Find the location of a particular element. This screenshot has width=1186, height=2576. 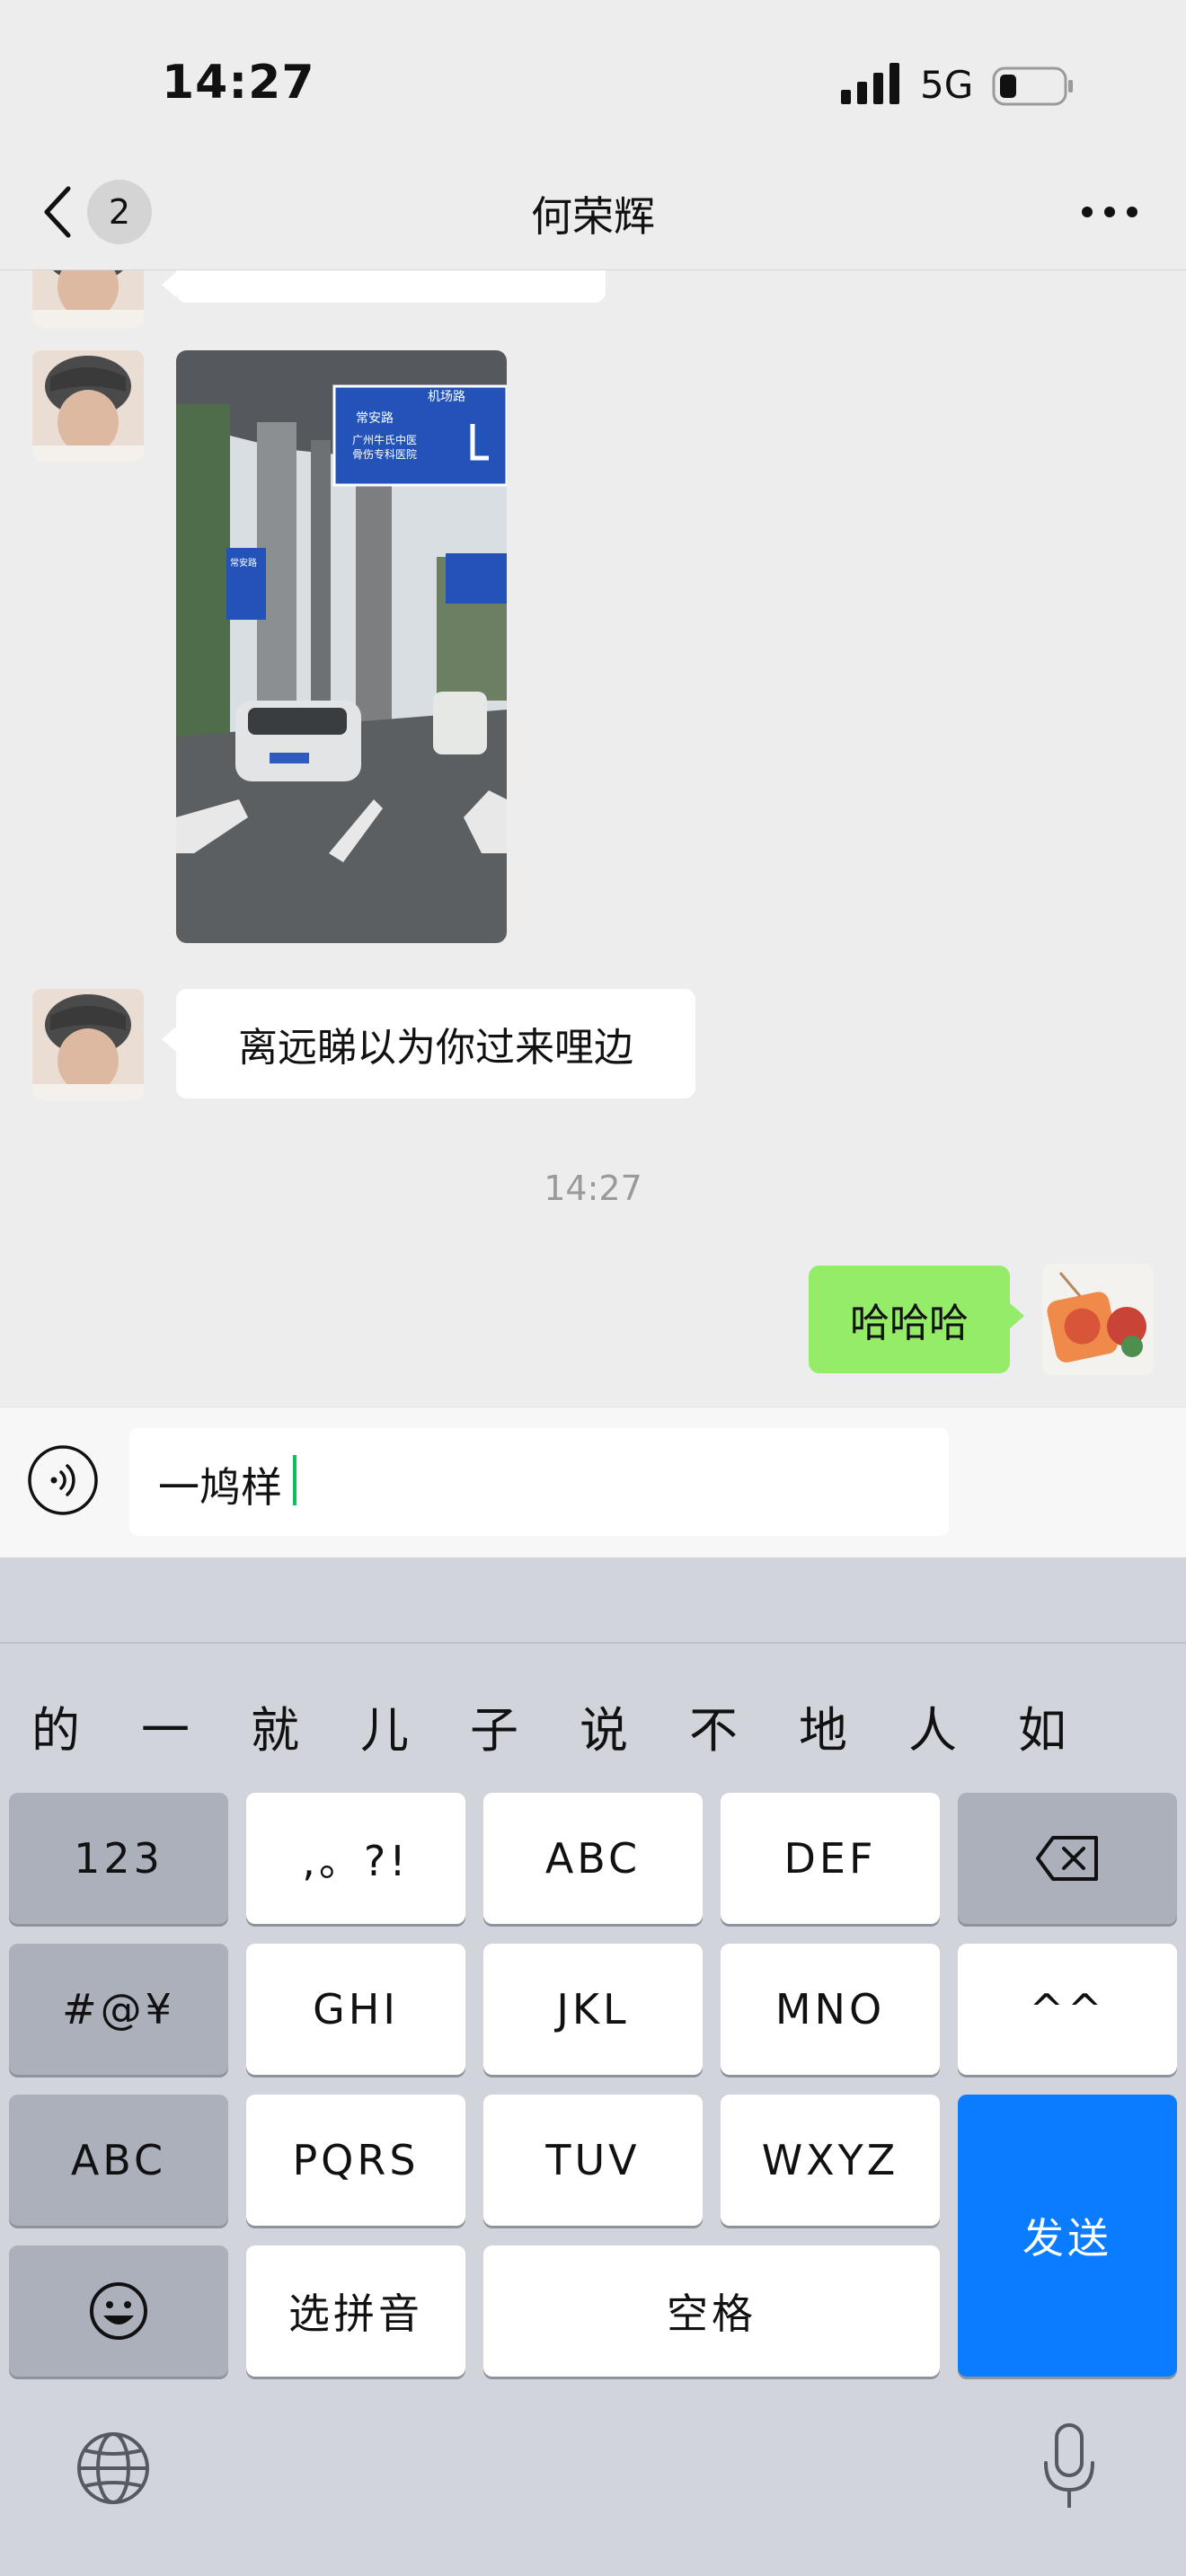

key-abc: ABC is located at coordinates (593, 1858).